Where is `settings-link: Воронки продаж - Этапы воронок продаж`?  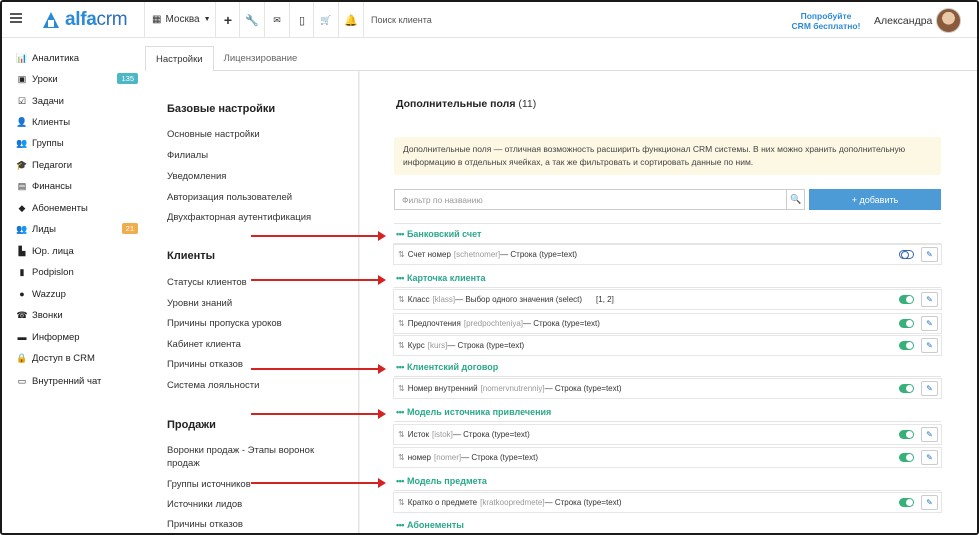 settings-link: Воронки продаж - Этапы воронок продаж is located at coordinates (247, 457).